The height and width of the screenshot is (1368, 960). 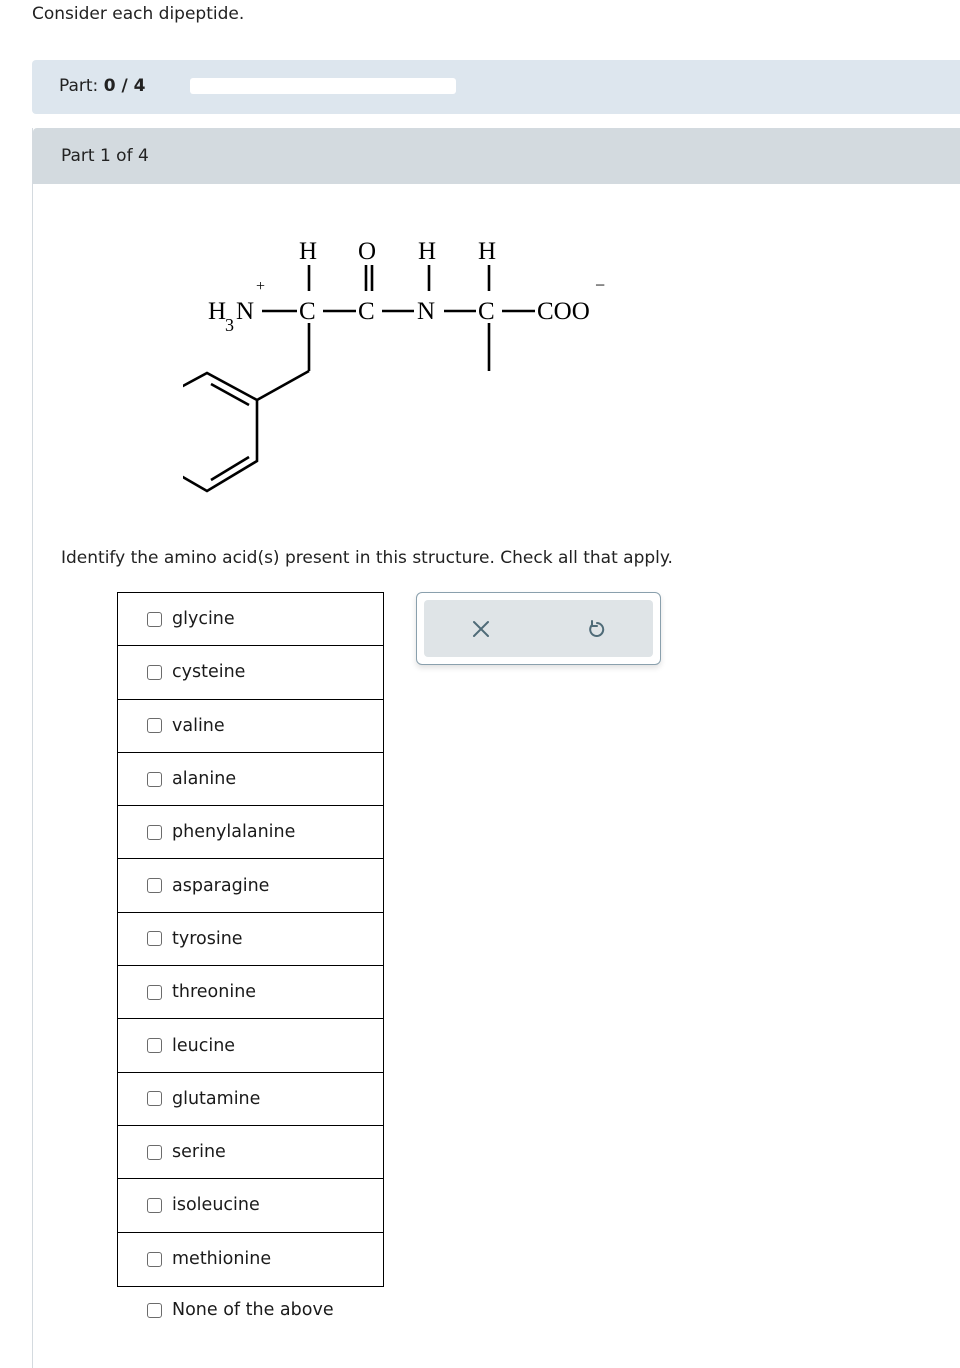 What do you see at coordinates (209, 672) in the screenshot?
I see `choice-label: cysteine` at bounding box center [209, 672].